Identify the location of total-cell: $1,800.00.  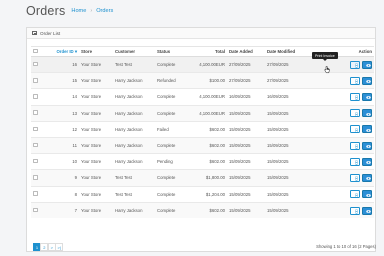
(206, 177).